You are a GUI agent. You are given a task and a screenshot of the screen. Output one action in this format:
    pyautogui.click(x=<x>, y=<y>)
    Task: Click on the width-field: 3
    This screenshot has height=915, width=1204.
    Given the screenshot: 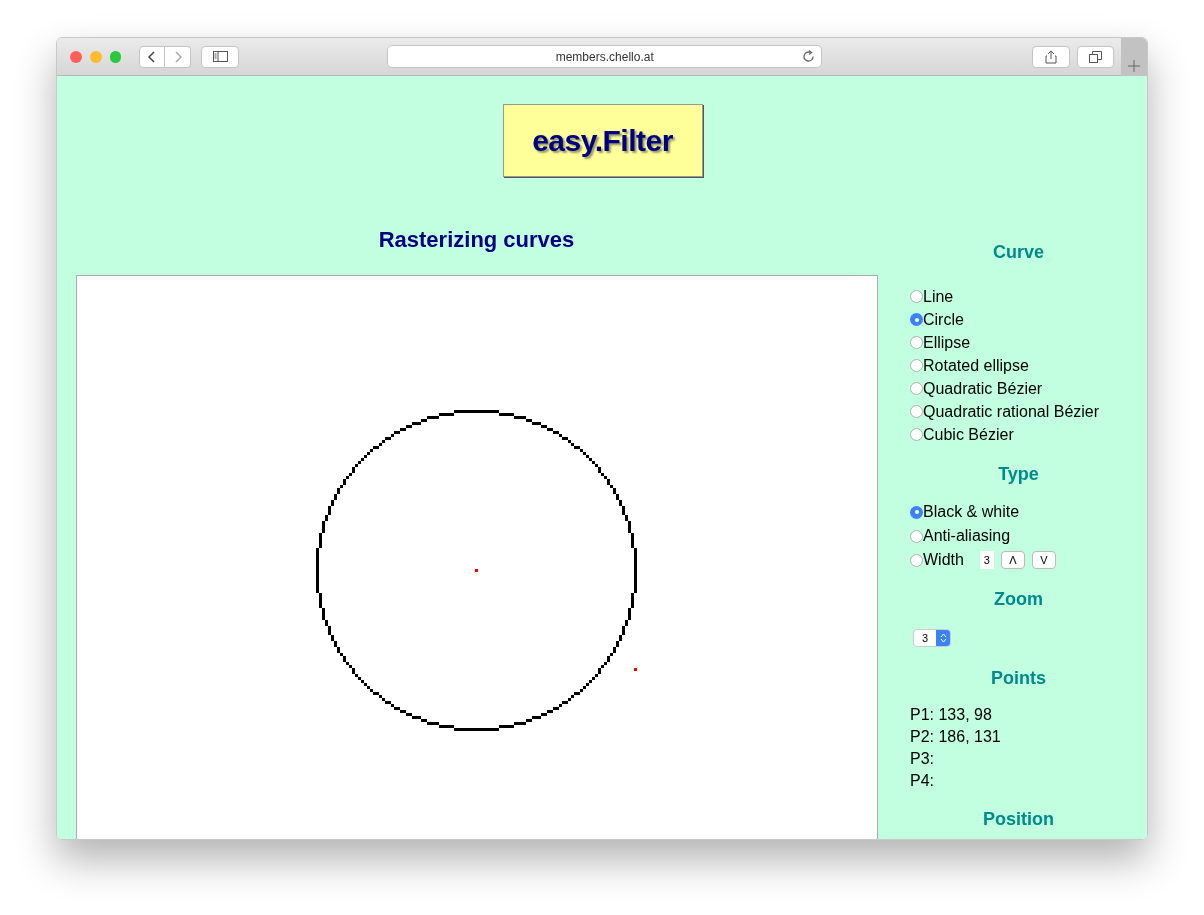 What is the action you would take?
    pyautogui.click(x=986, y=560)
    